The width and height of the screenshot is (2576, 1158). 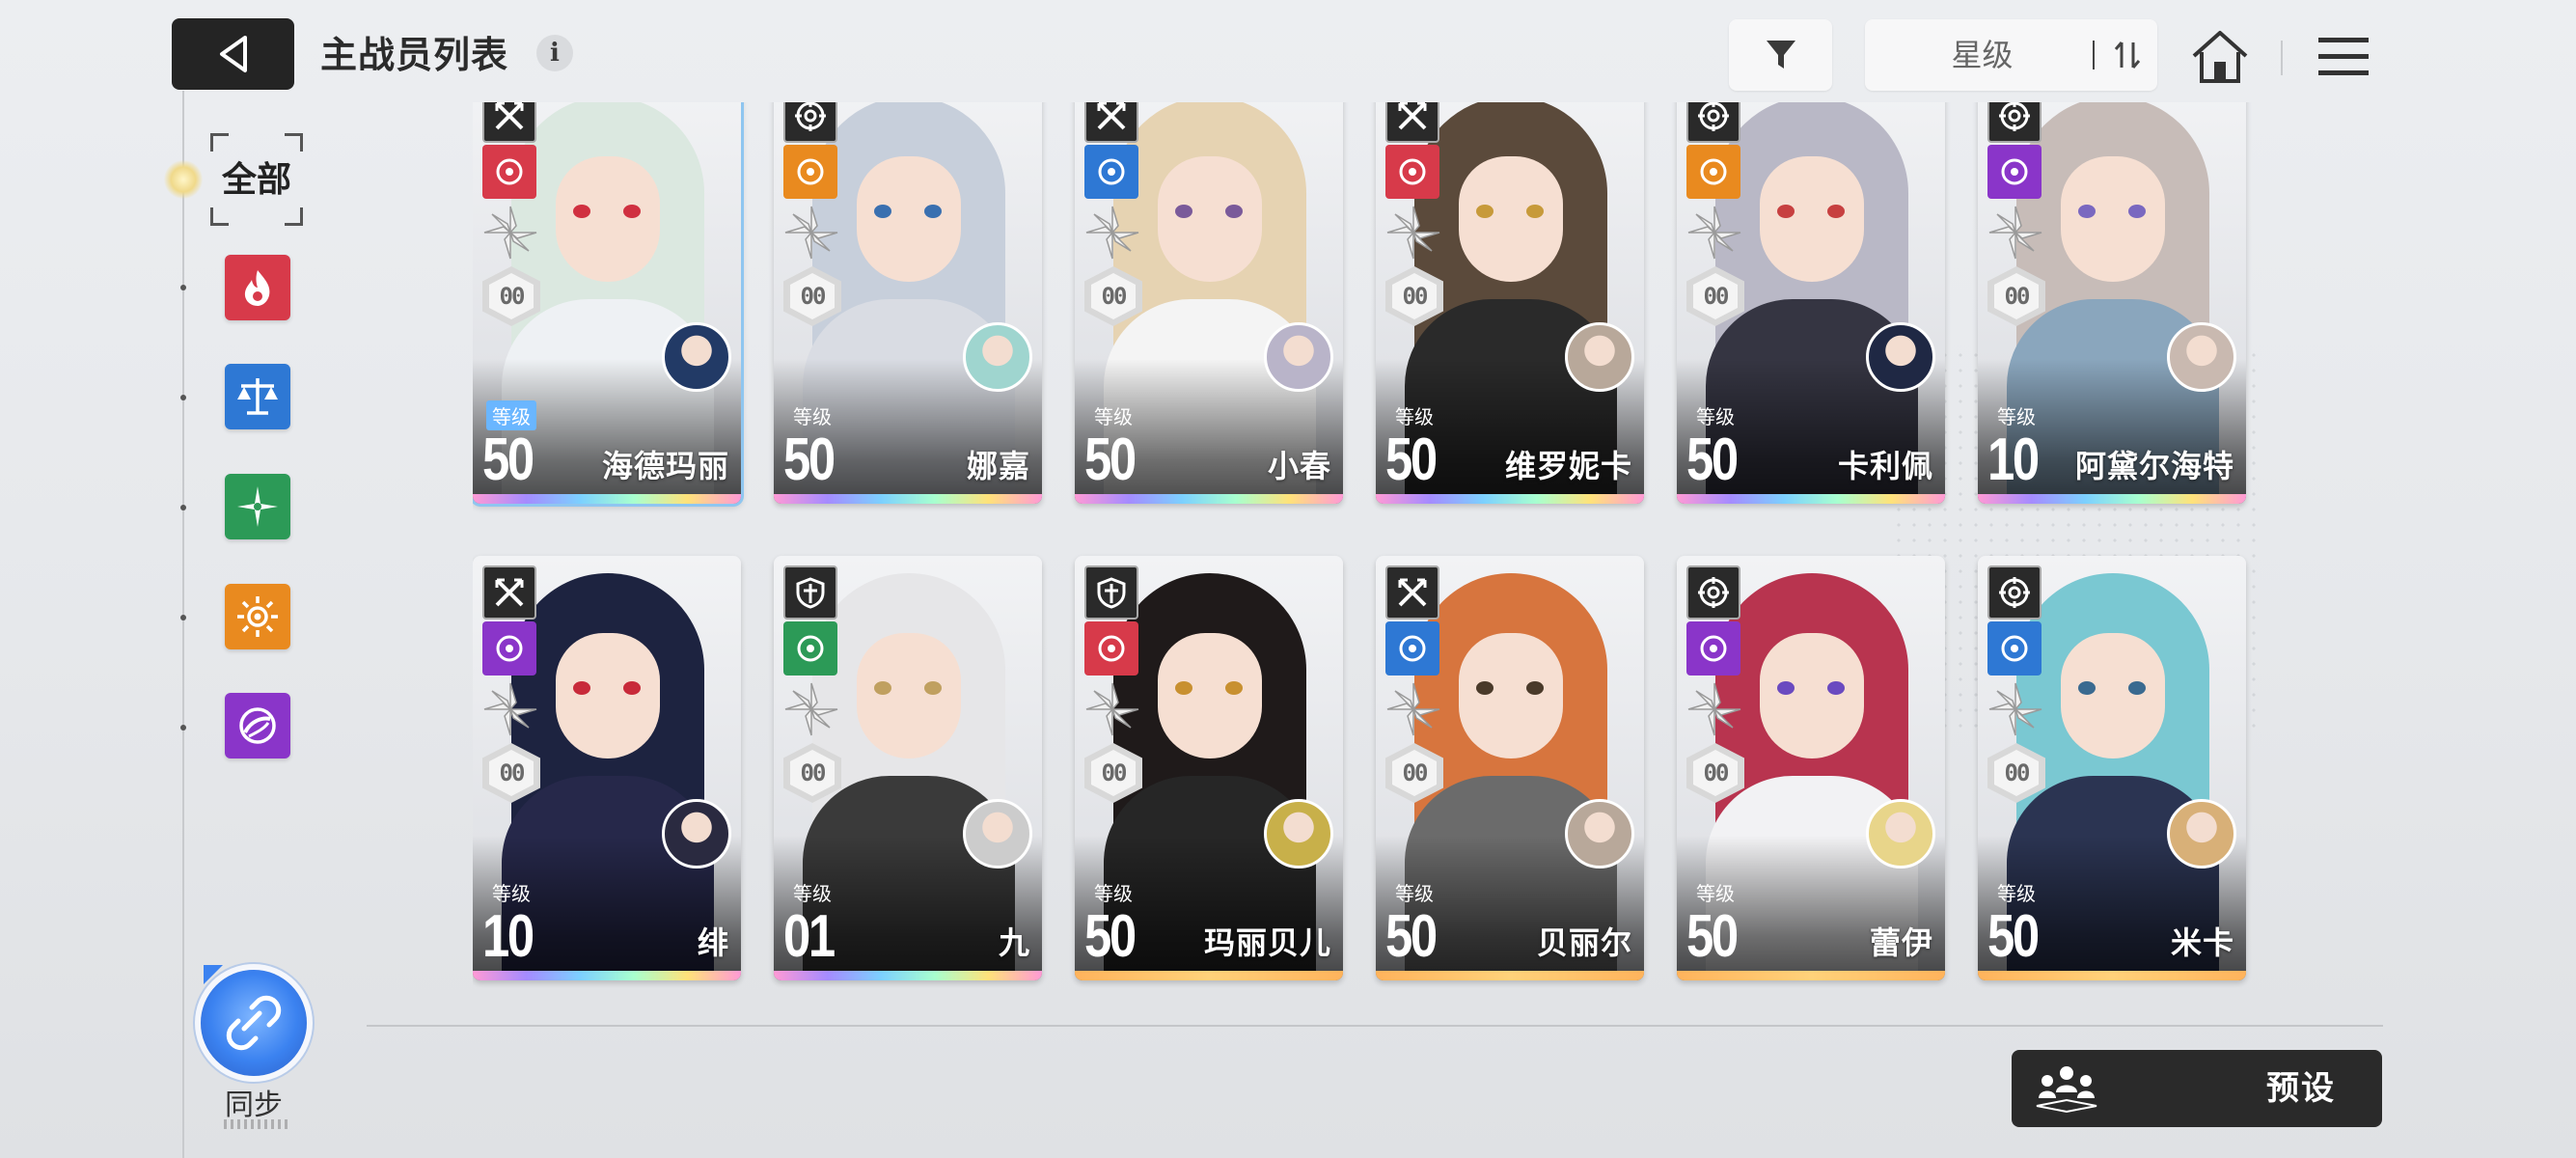 I want to click on sidebar-rail, so click(x=183, y=624).